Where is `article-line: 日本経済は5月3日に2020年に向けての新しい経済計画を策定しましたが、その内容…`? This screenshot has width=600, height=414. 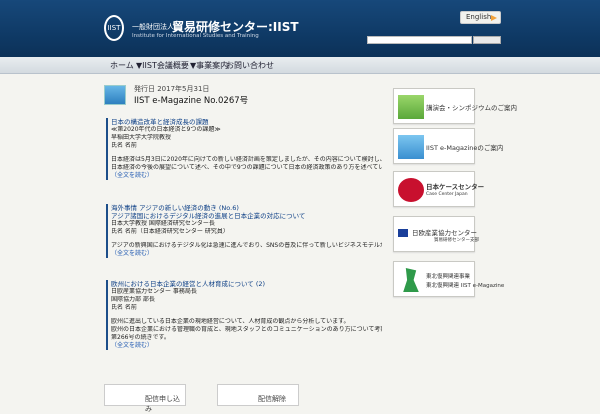
article-line: 日本経済は5月3日に2020年に向けての新しい経済計画を策定しましたが、その内容… is located at coordinates (246, 159).